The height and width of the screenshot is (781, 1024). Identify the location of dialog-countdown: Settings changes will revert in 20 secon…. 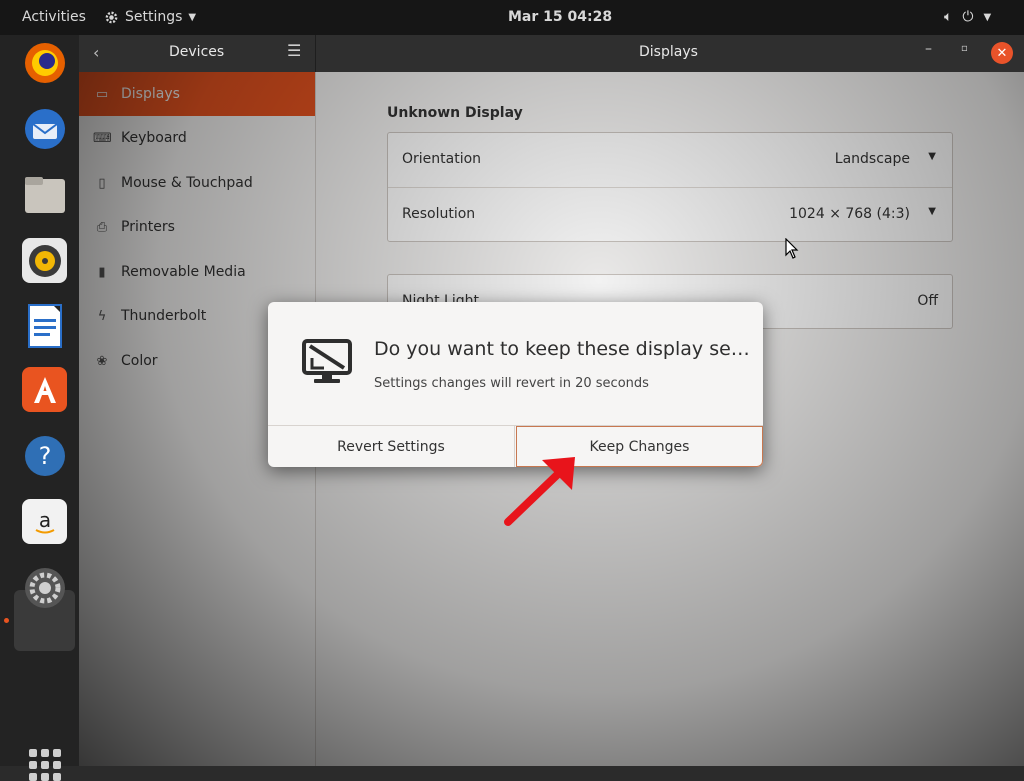
(511, 383).